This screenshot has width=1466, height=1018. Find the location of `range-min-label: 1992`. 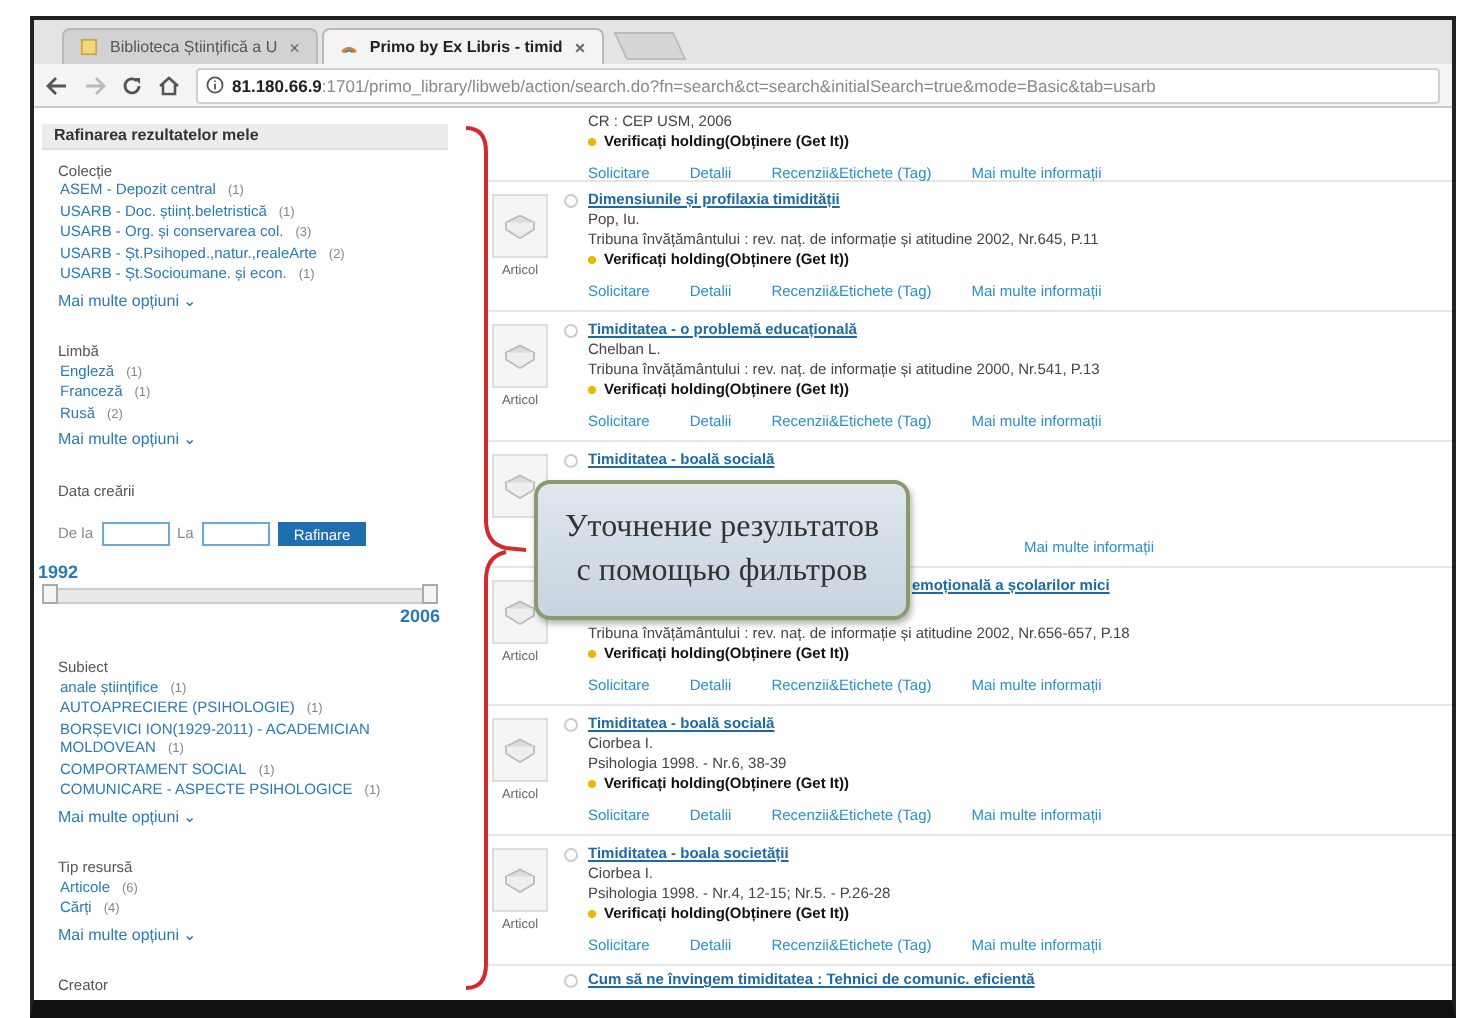

range-min-label: 1992 is located at coordinates (58, 573).